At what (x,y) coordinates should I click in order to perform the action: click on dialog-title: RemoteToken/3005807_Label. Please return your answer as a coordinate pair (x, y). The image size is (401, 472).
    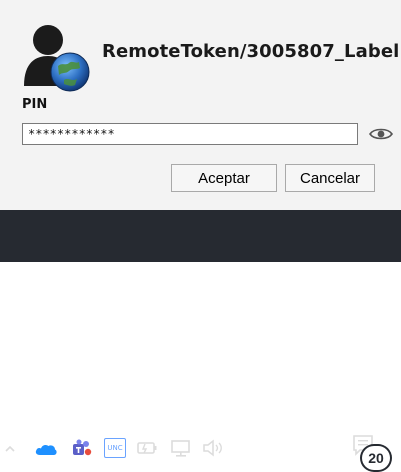
    Looking at the image, I should click on (251, 51).